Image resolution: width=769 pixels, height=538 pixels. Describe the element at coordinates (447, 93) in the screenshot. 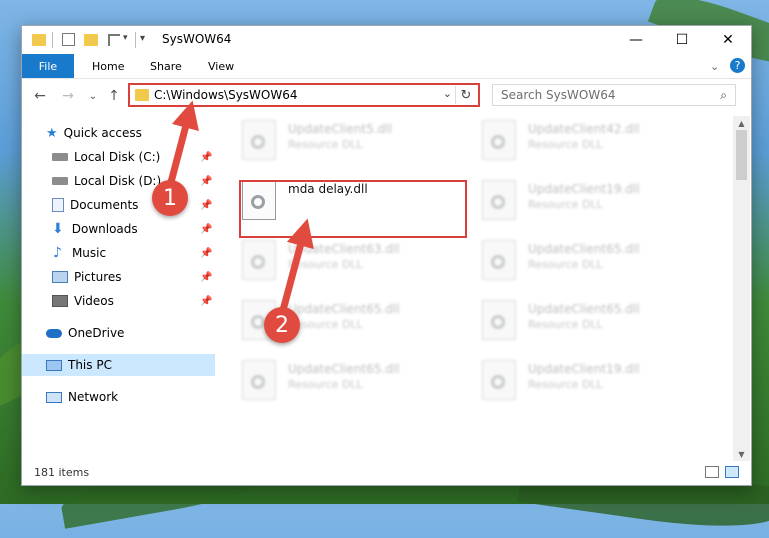

I see `address-dropdown-button: ⌄` at that location.